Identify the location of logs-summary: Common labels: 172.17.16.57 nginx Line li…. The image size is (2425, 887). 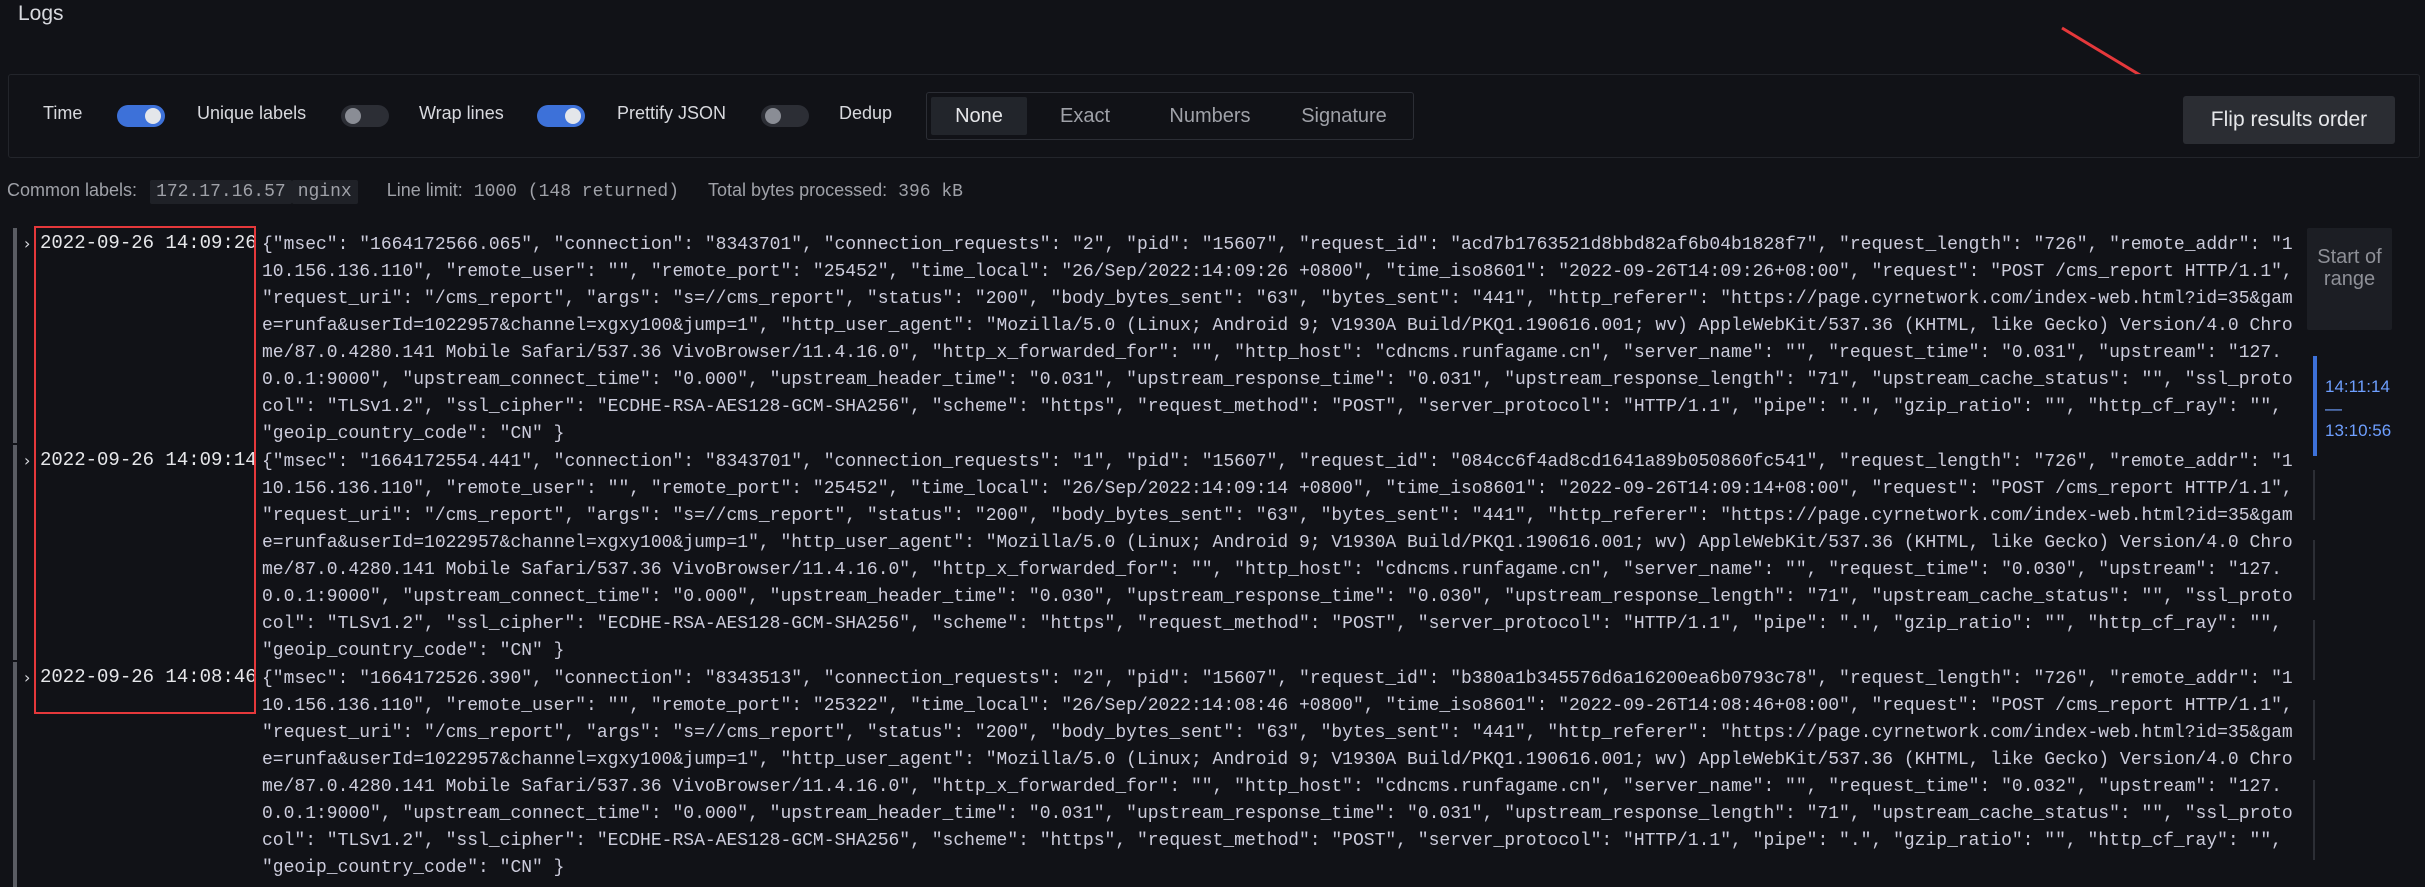
(485, 192).